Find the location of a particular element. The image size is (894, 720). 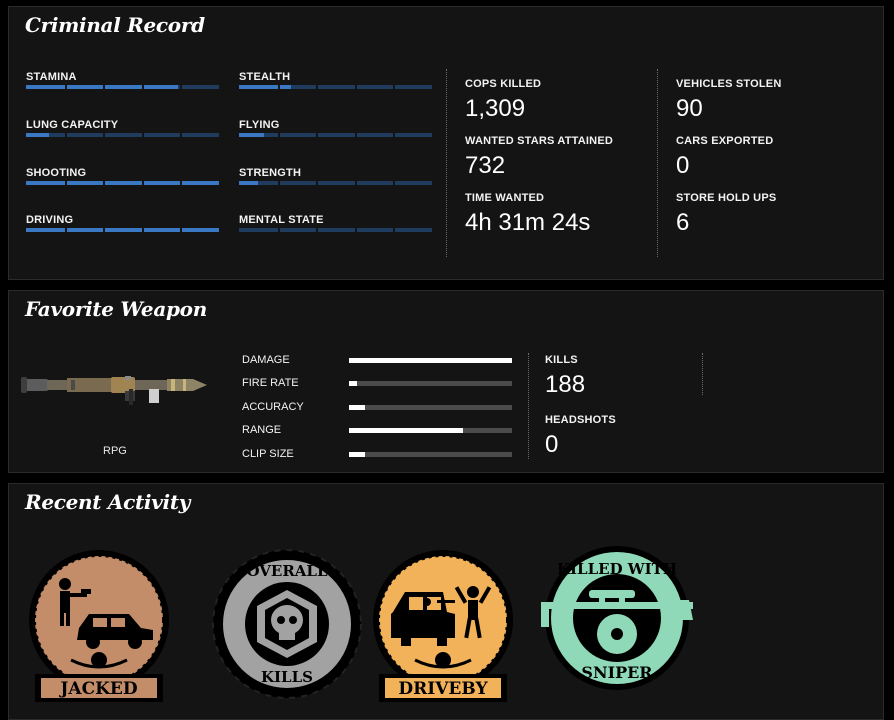

weapon-name: RPG is located at coordinates (115, 451).